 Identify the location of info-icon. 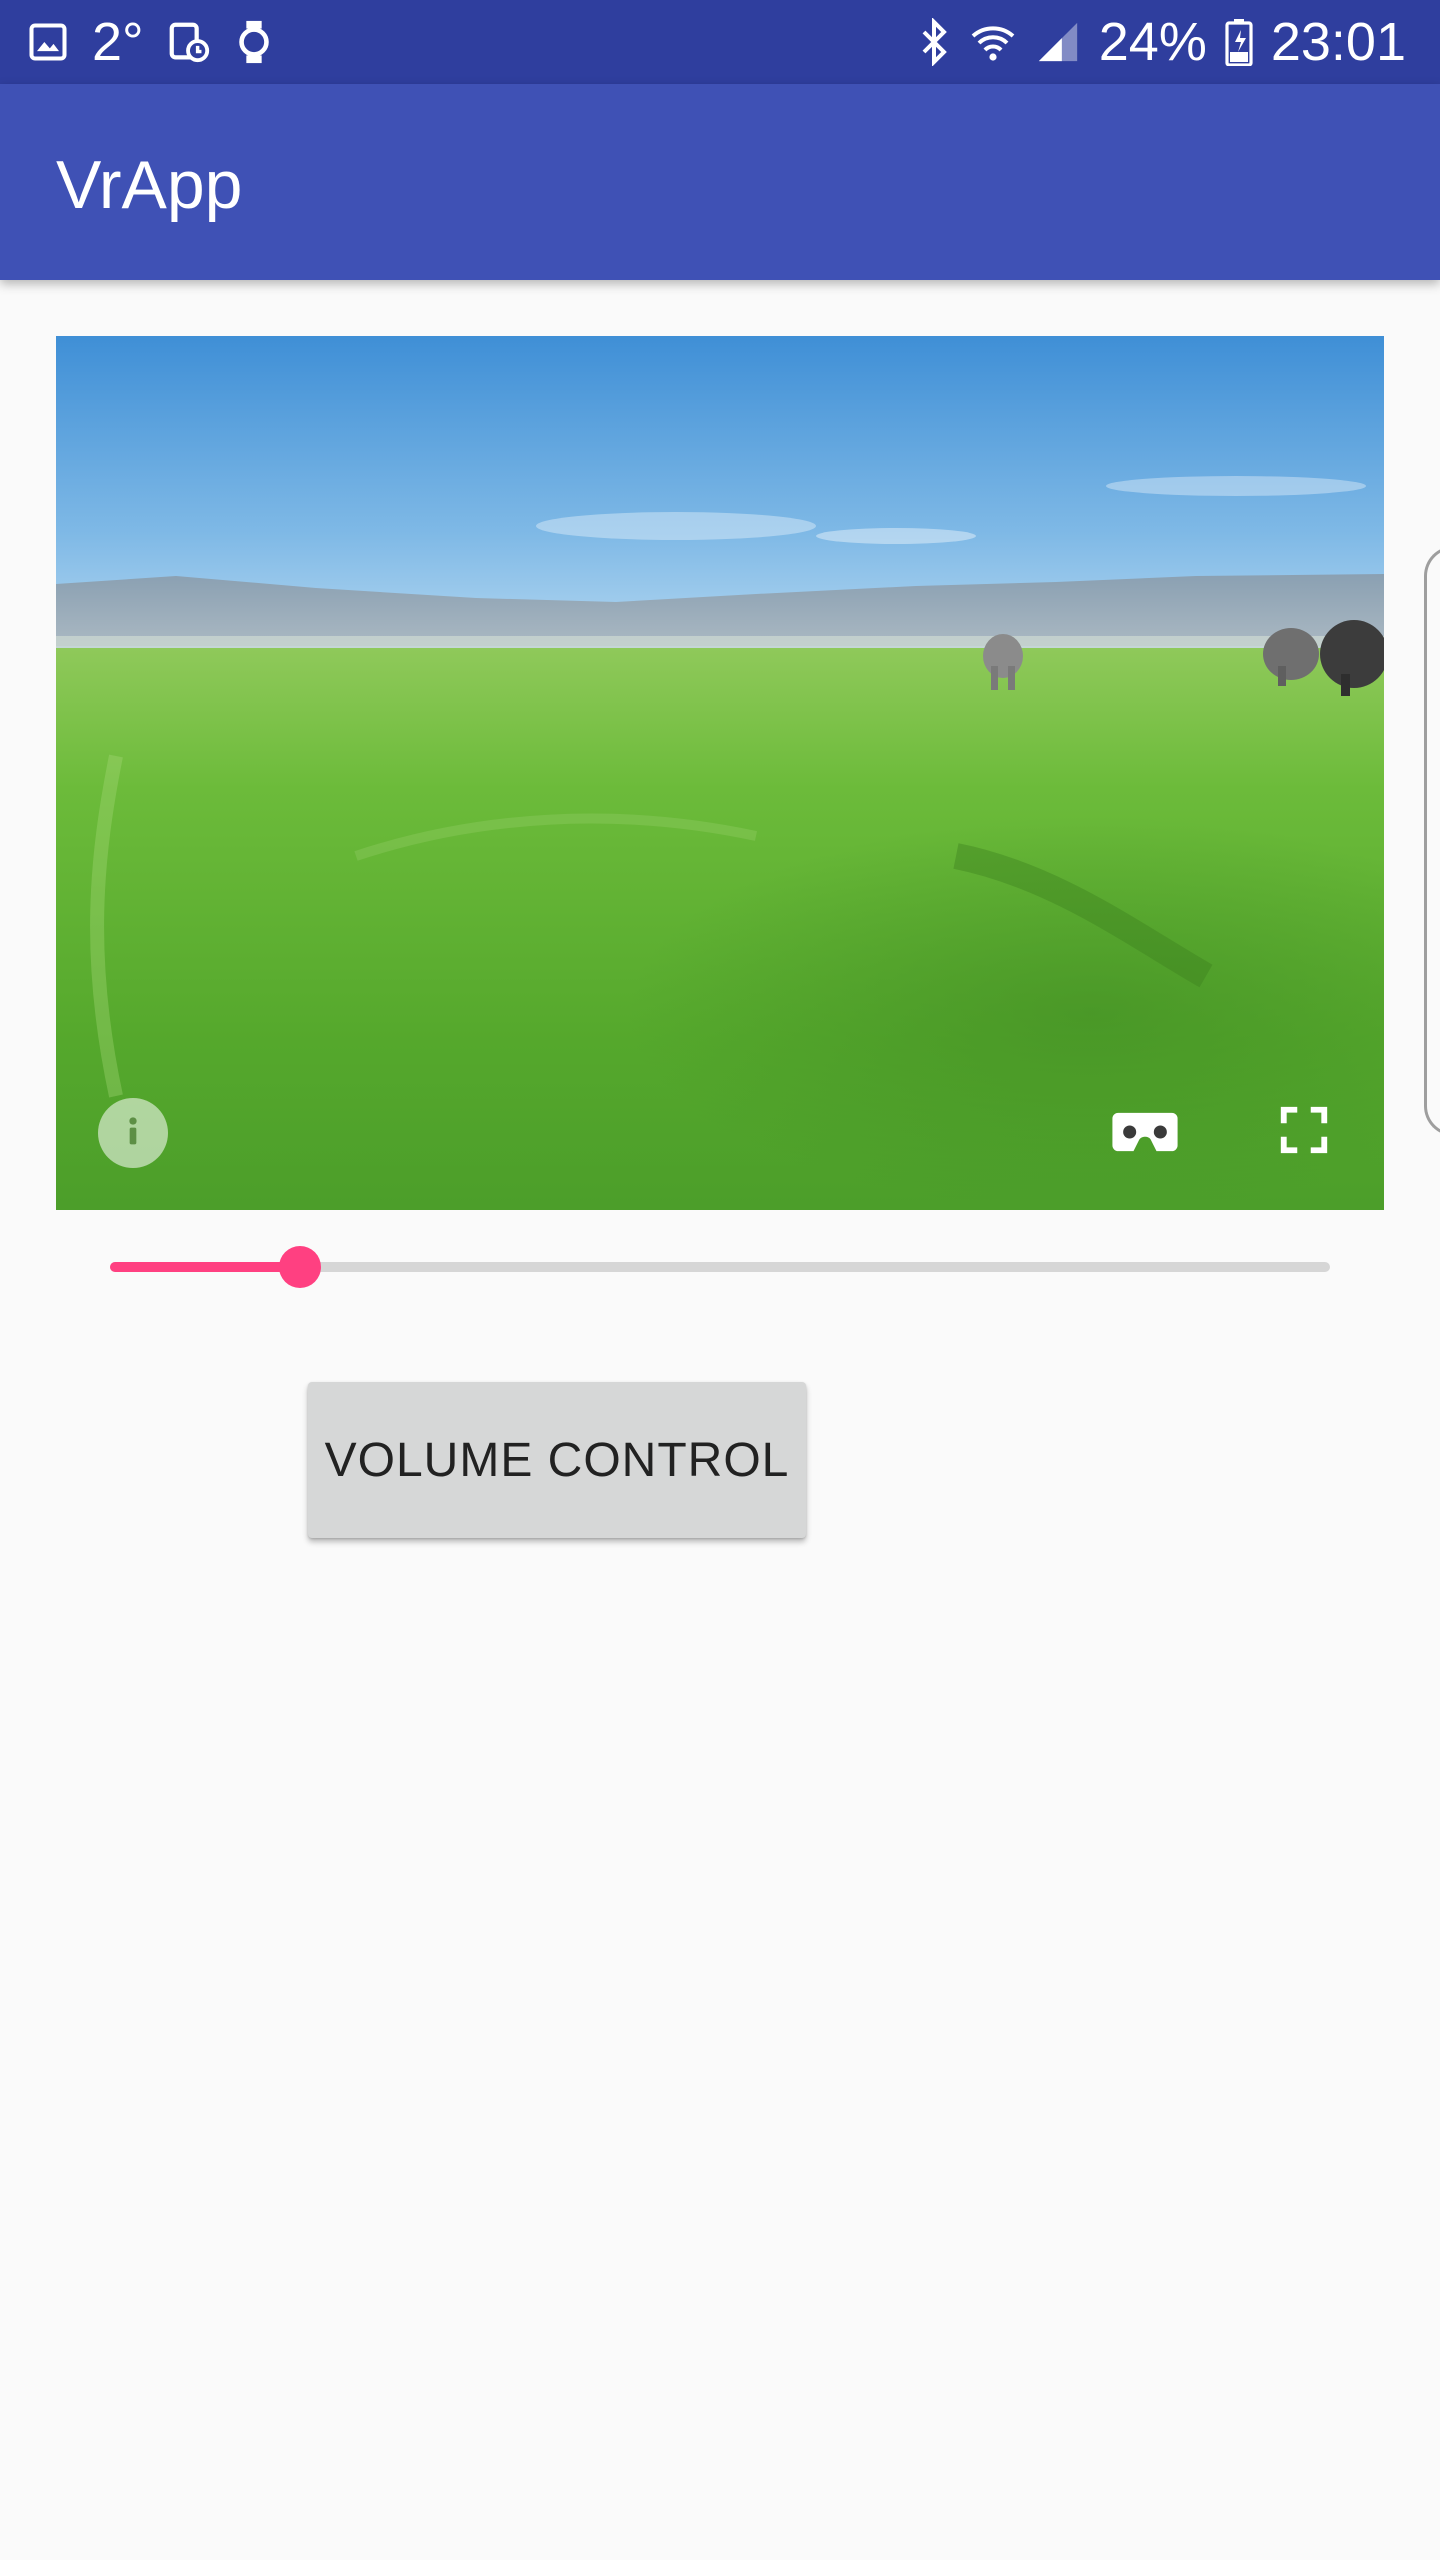
(133, 1133).